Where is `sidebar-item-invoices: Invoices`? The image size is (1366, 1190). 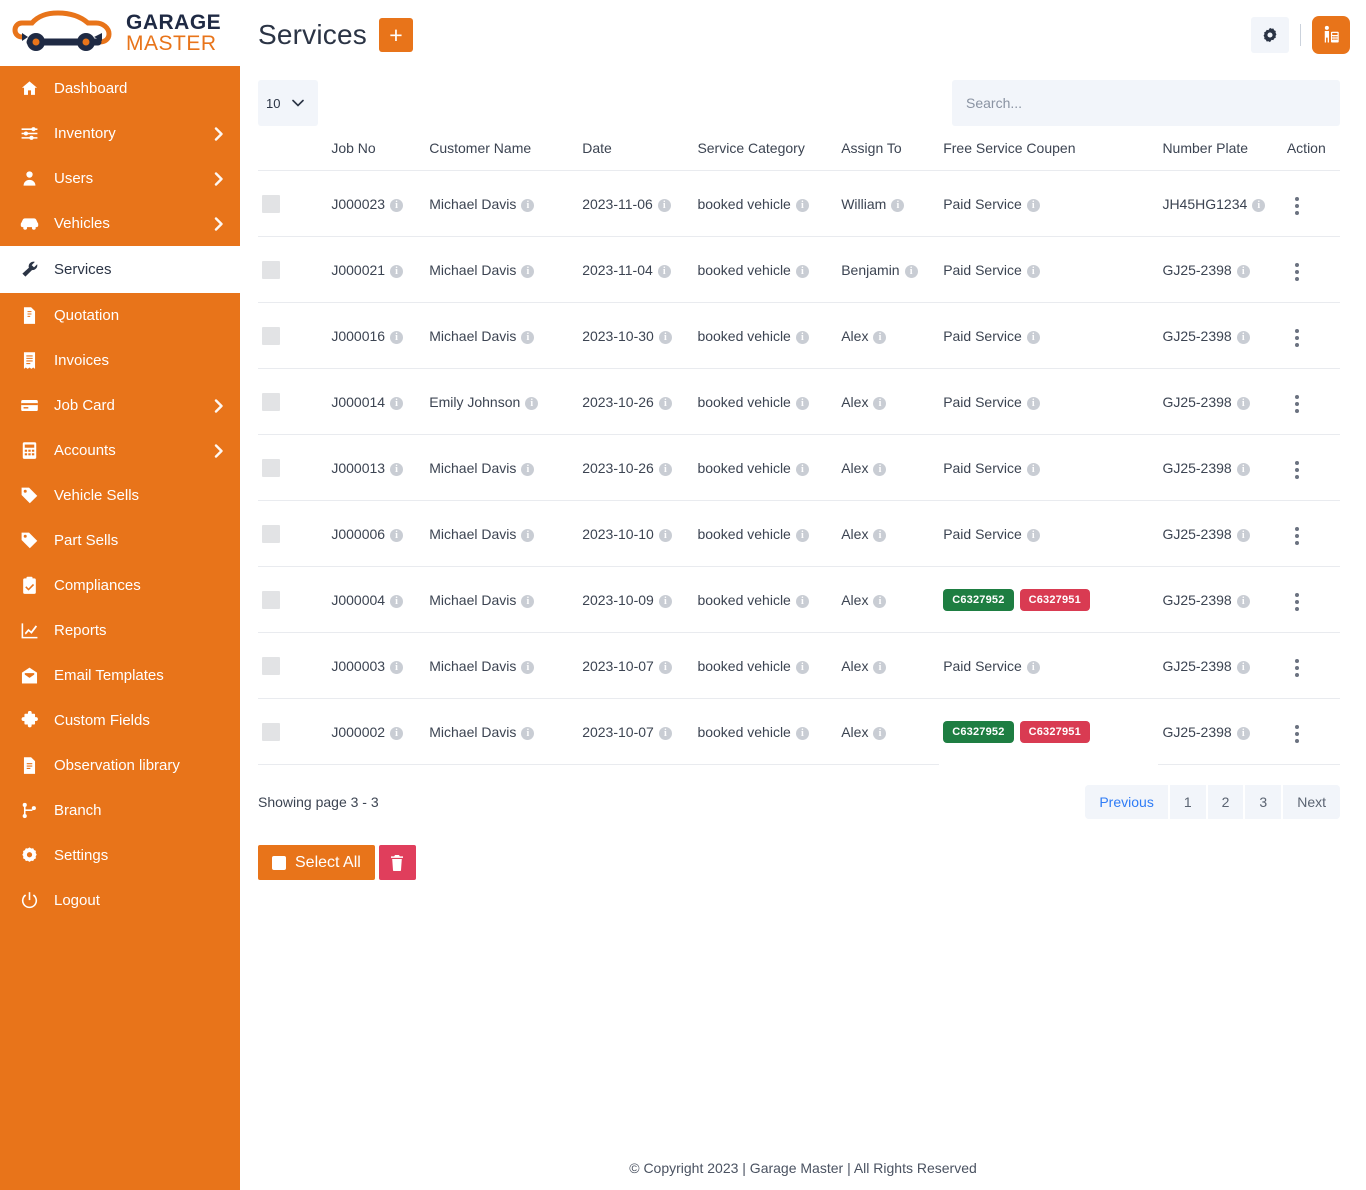 sidebar-item-invoices: Invoices is located at coordinates (120, 360).